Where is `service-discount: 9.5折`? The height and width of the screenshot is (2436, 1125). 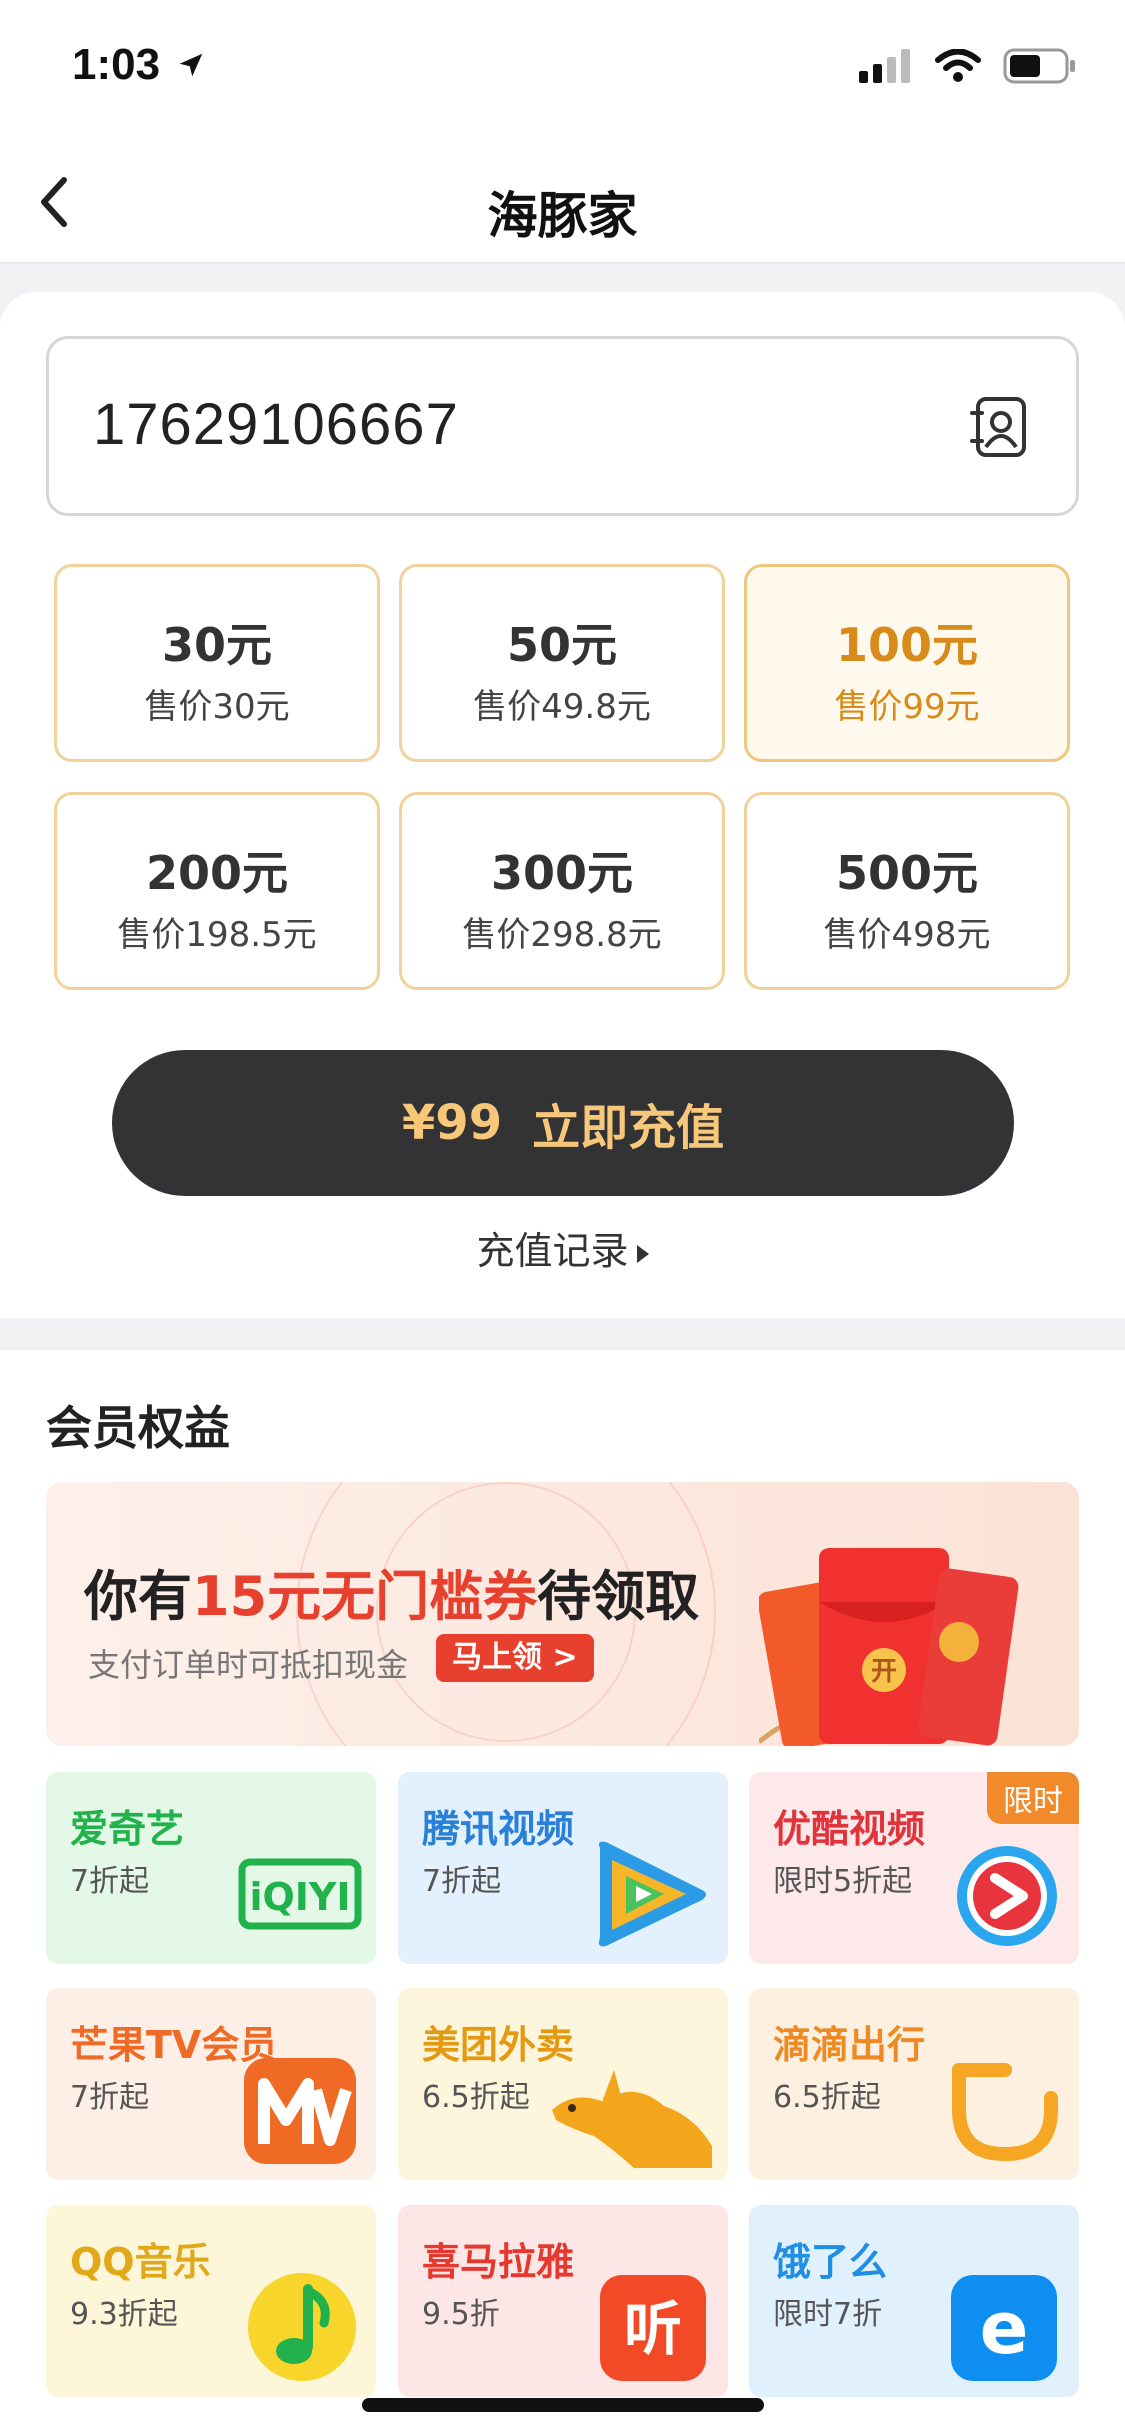 service-discount: 9.5折 is located at coordinates (461, 2314).